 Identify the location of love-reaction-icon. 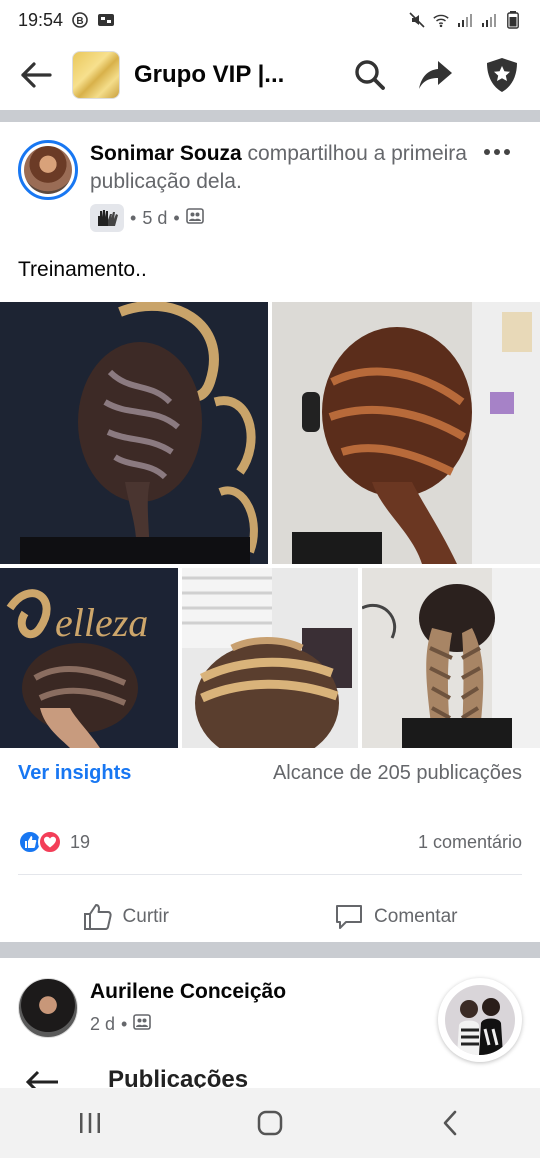
(50, 842).